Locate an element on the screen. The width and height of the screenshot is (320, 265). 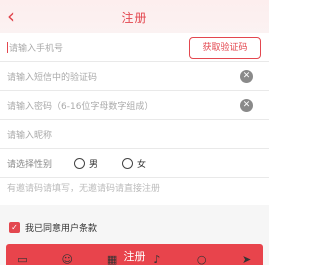
gender-label: 请选择性别 is located at coordinates (30, 164).